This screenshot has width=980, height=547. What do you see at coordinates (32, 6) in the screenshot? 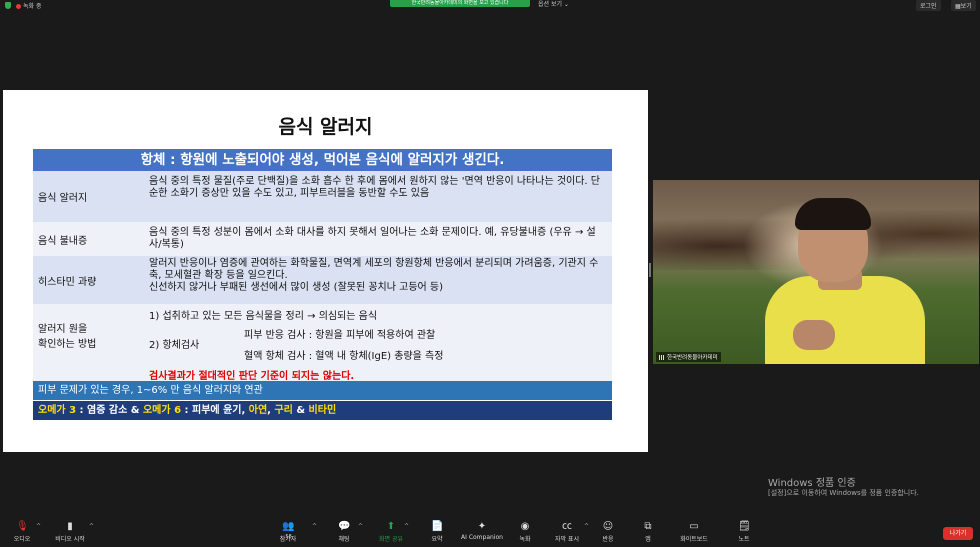
I see `recording-label: 녹화 중` at bounding box center [32, 6].